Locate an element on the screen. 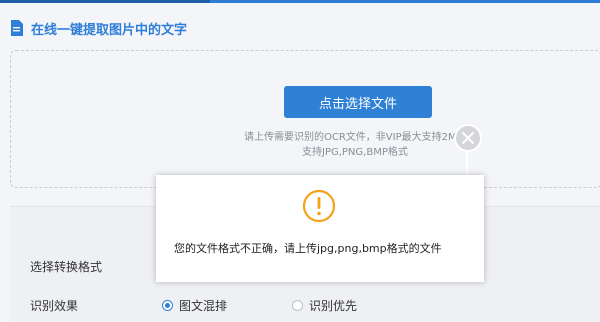  effect-label: 识别效果 is located at coordinates (54, 306).